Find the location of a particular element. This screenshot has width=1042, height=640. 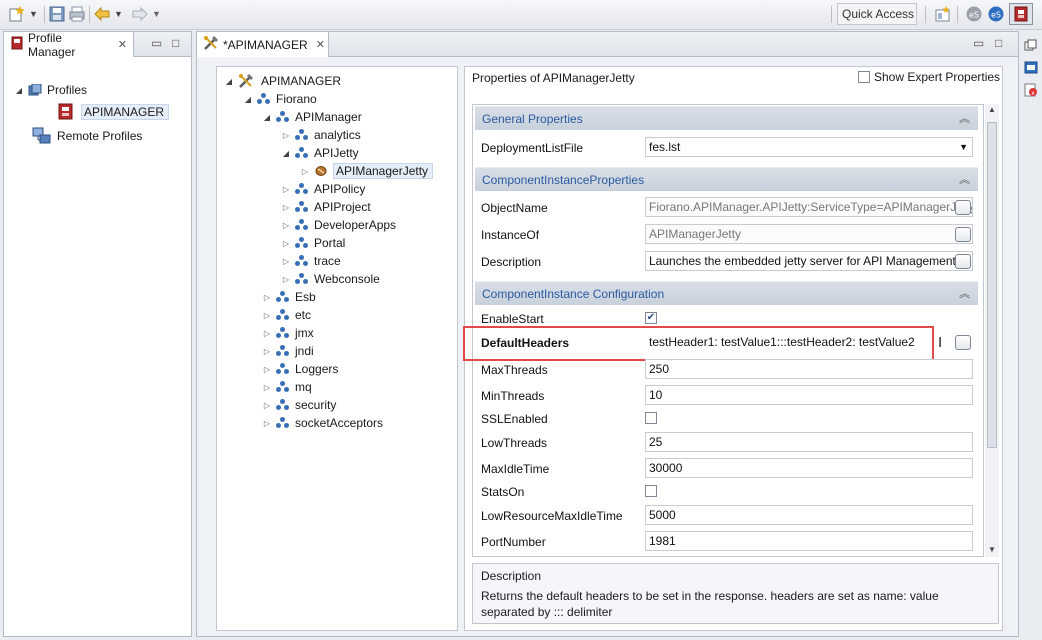

tree-item: ▷ socketAcceptors is located at coordinates (322, 423).